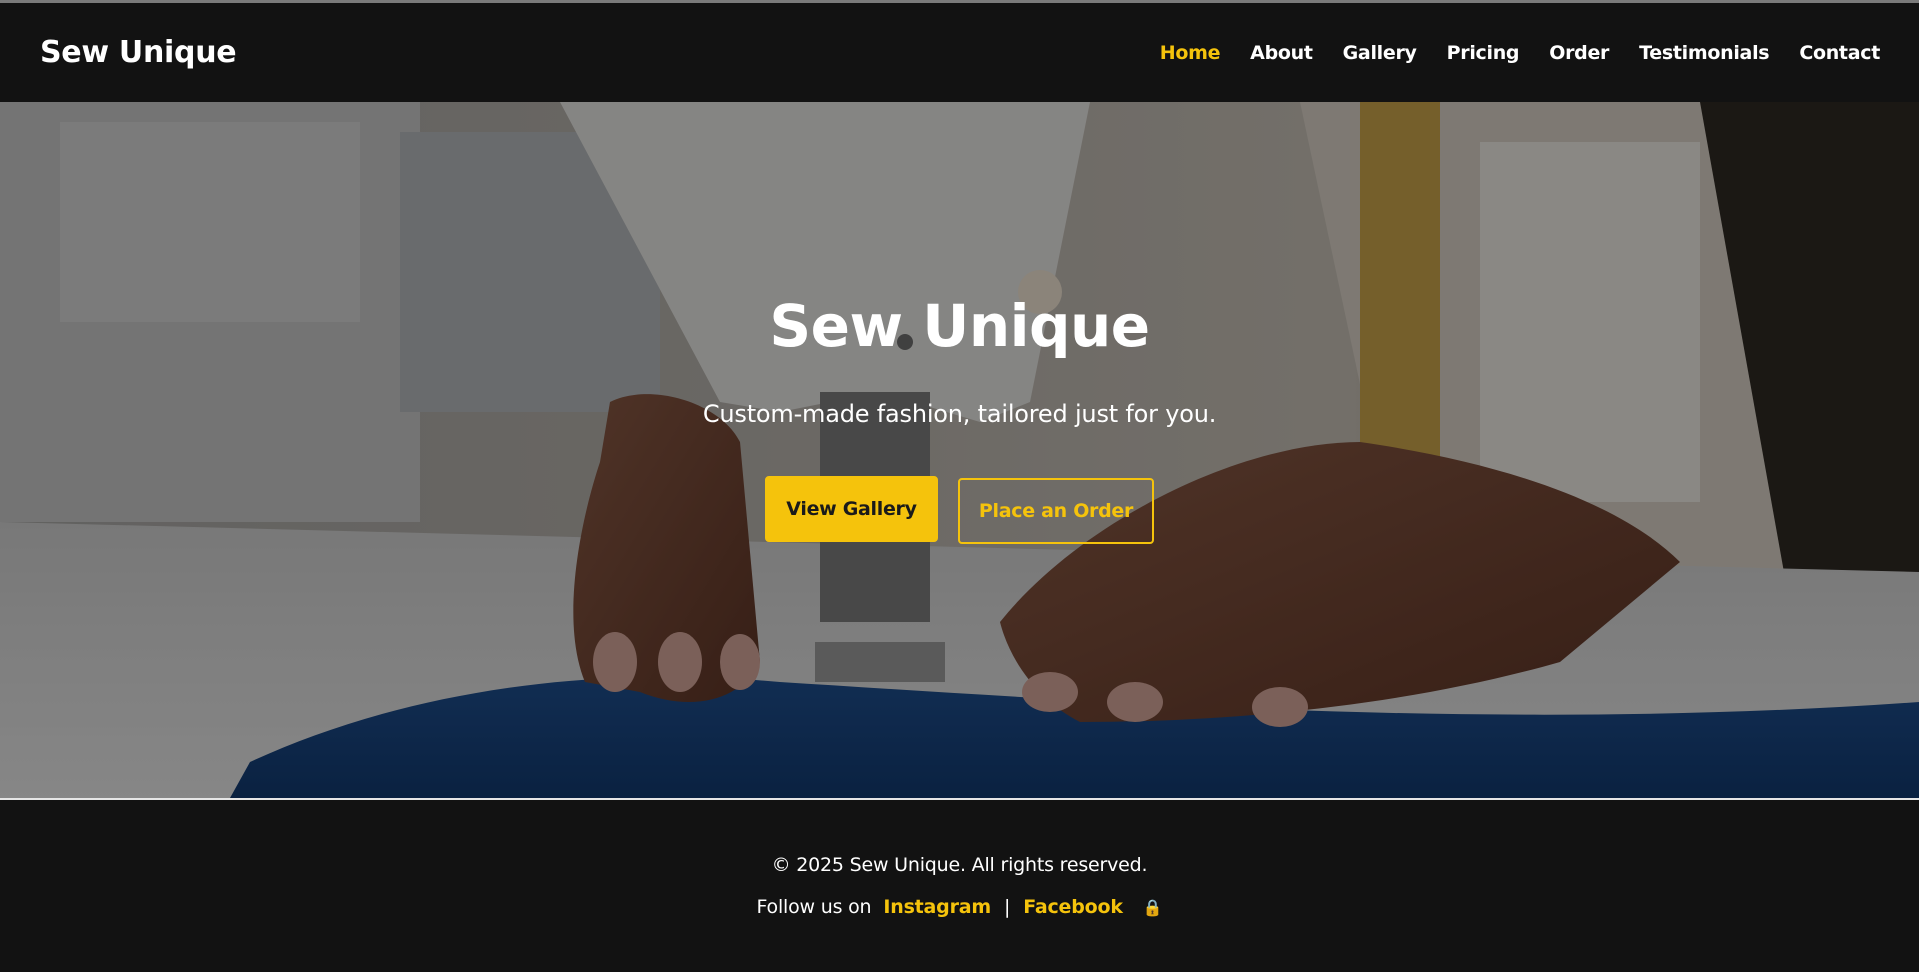  I want to click on nav-order: Order, so click(1579, 53).